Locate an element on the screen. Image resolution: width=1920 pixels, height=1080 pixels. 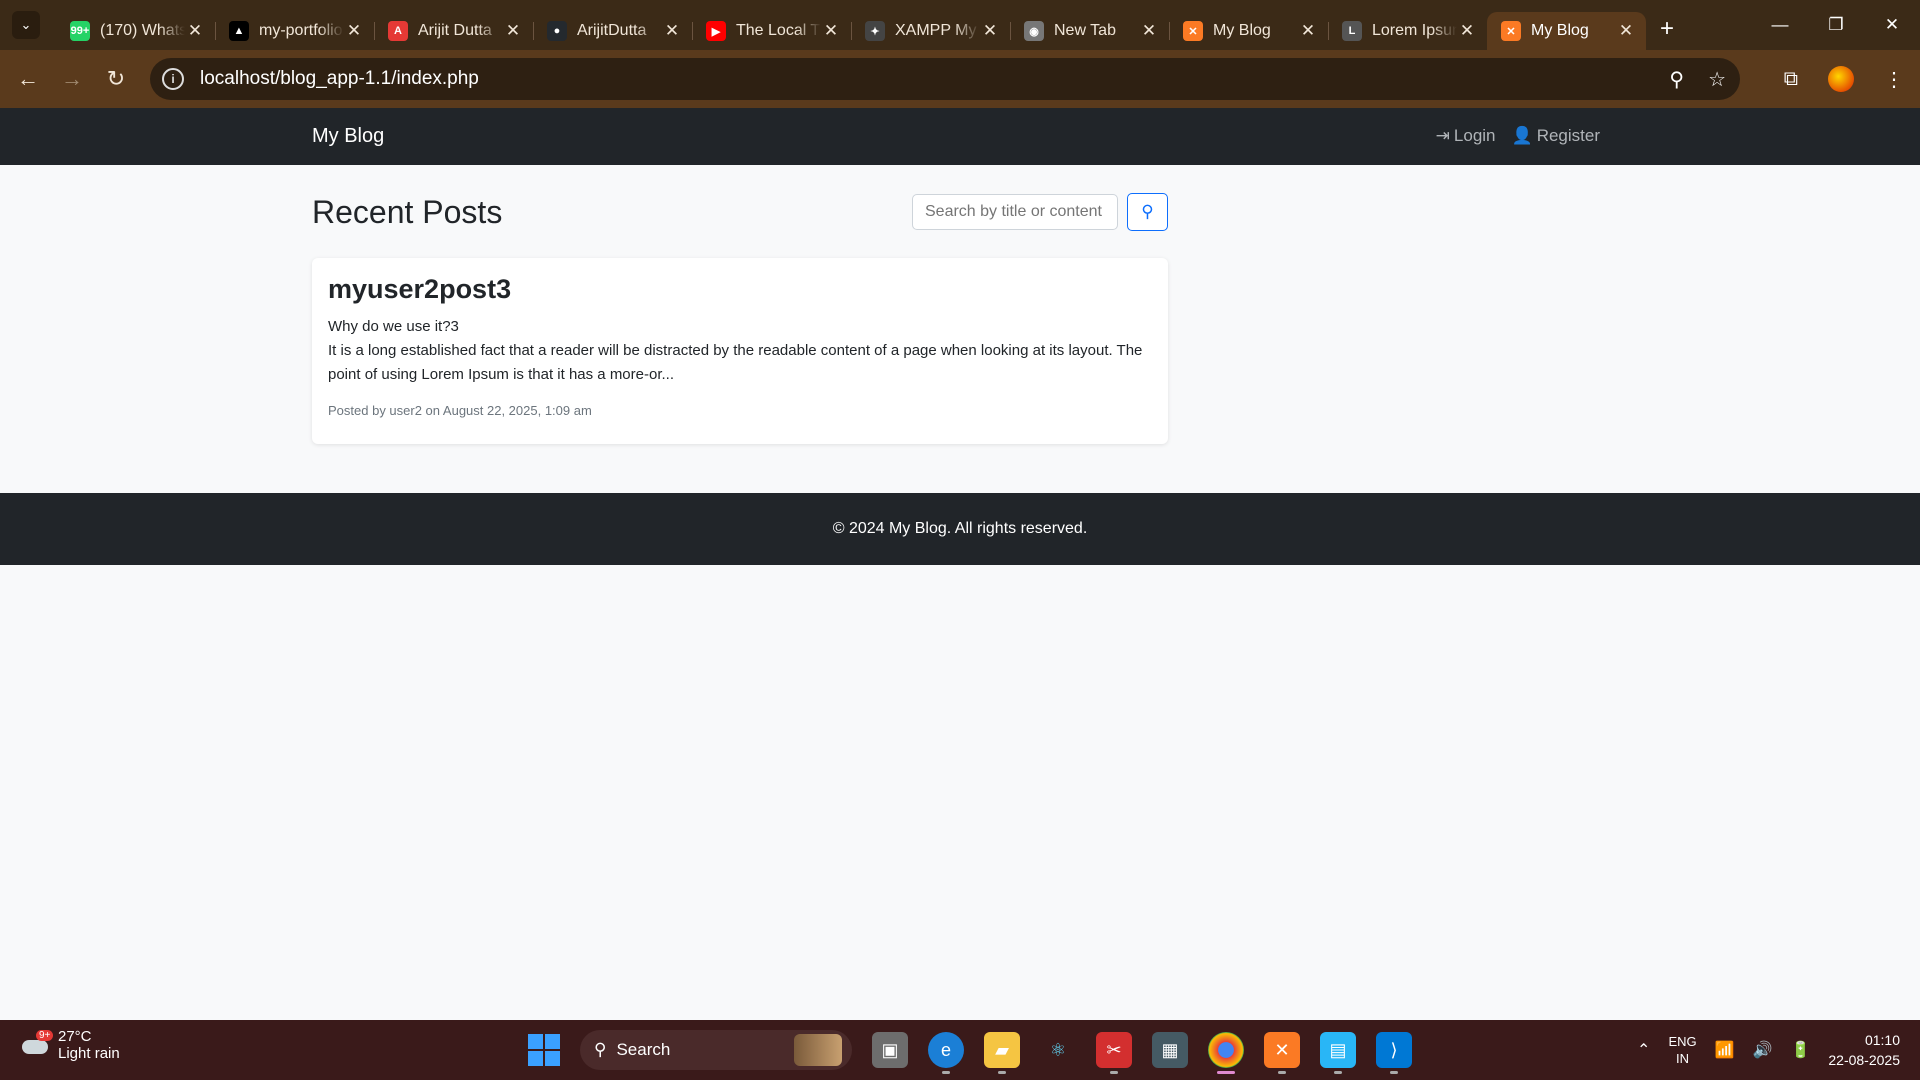
weather-widget: 9+ 27°C Light rain is located at coordinates (70, 1045).